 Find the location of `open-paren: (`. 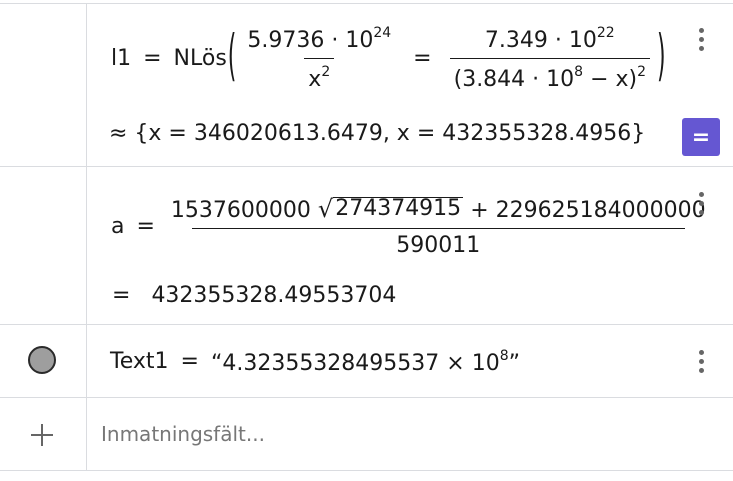

open-paren: ( is located at coordinates (232, 57).